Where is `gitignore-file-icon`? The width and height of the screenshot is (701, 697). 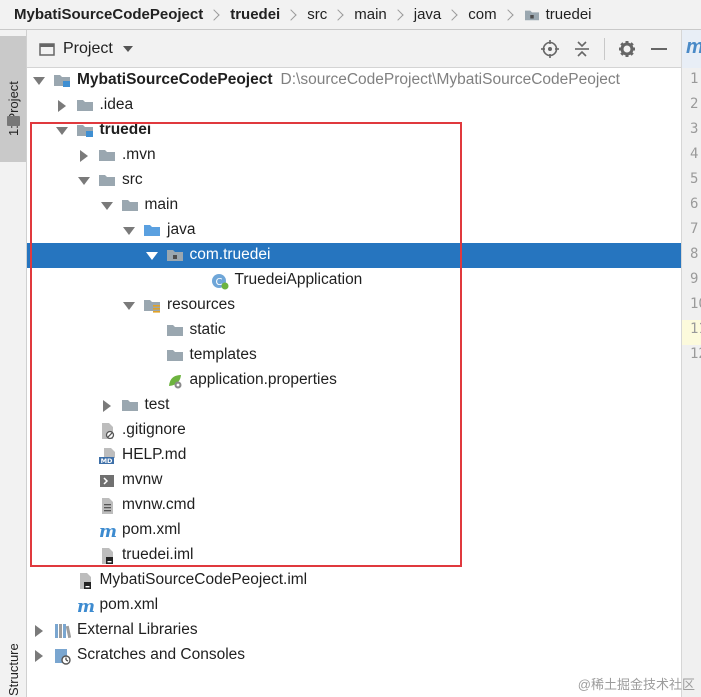
gitignore-file-icon is located at coordinates (107, 431).